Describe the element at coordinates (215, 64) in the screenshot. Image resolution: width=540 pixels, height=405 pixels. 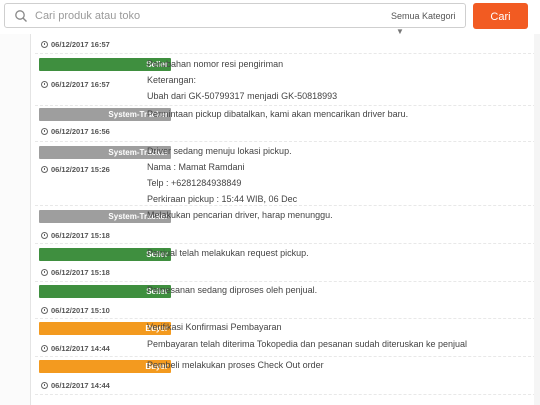
I see `event-text: Perubahan nomor resi pengiriman` at that location.